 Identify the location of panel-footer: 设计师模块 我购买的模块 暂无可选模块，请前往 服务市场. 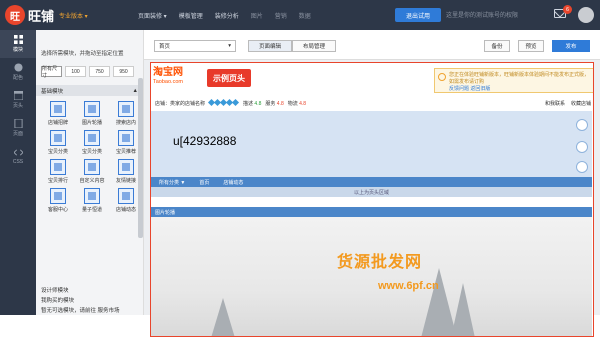
(89, 300).